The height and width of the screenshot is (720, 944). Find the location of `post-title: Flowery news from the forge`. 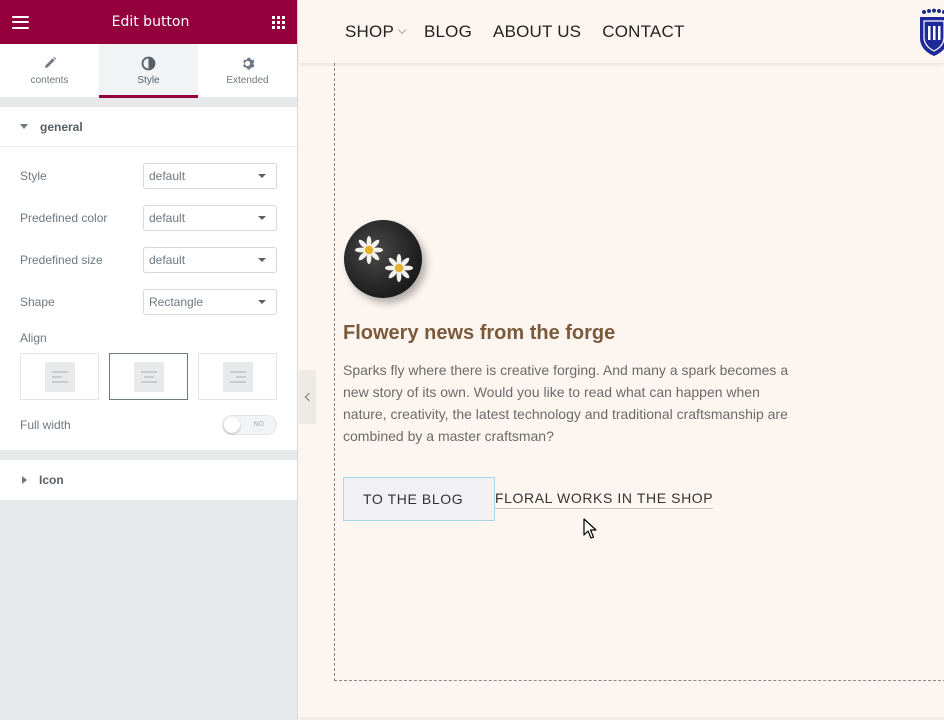

post-title: Flowery news from the forge is located at coordinates (479, 333).